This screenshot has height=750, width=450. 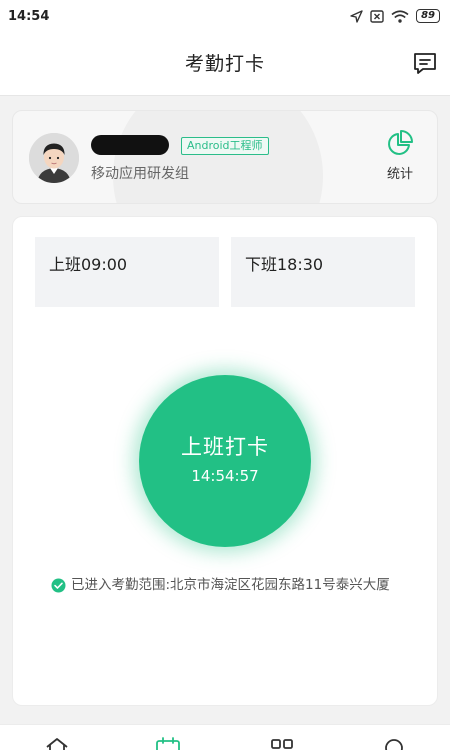 I want to click on title-bar: 考勤打卡, so click(x=225, y=64).